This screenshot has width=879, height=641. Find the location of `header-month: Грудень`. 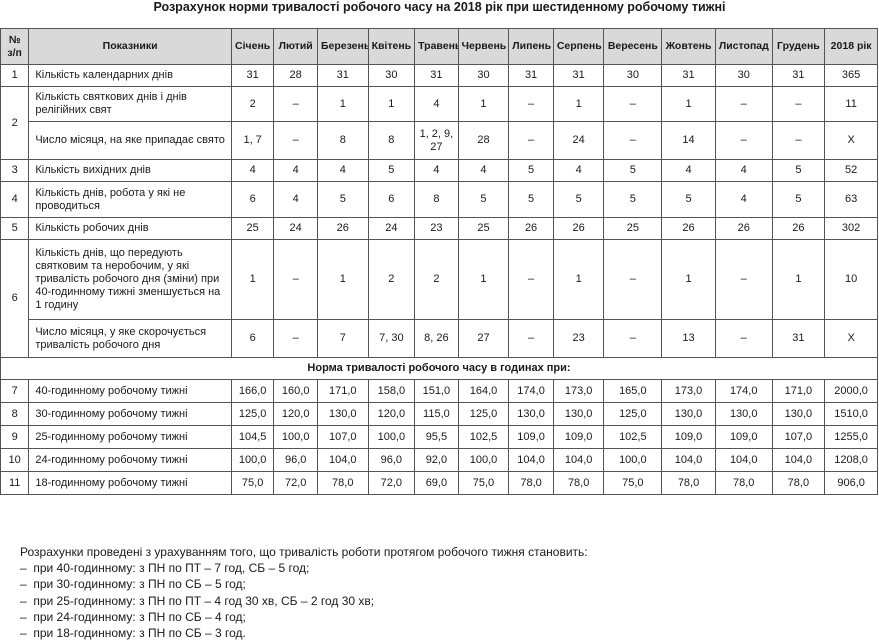

header-month: Грудень is located at coordinates (798, 46).